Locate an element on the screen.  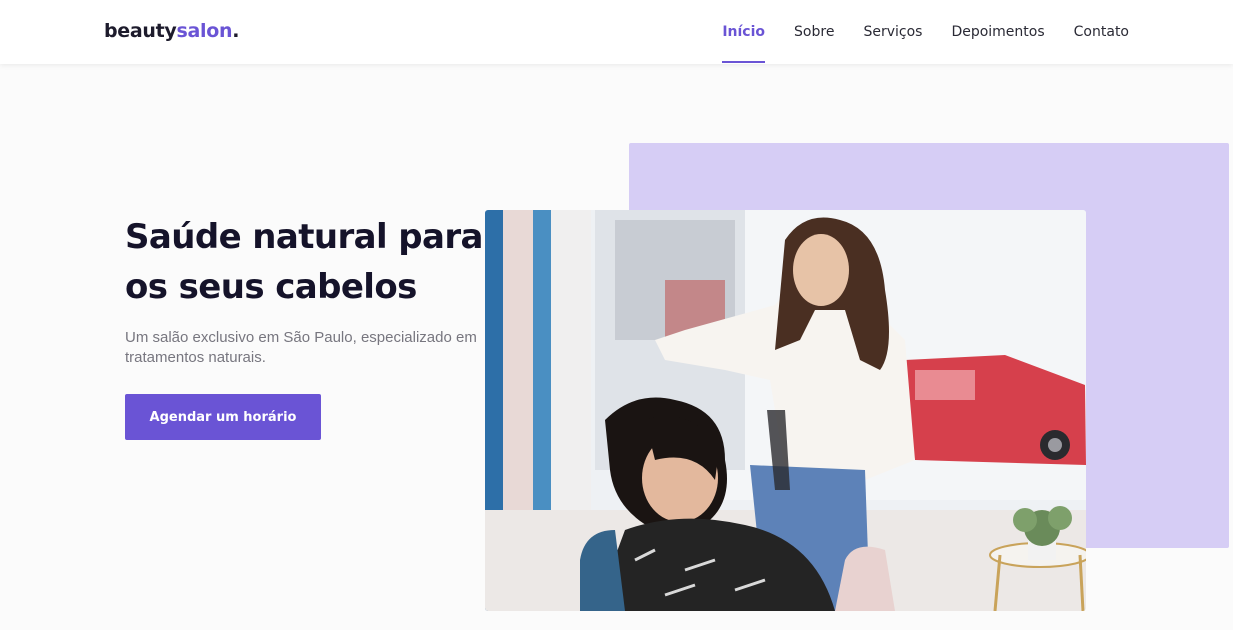
brand-name-main: beauty is located at coordinates (140, 31).